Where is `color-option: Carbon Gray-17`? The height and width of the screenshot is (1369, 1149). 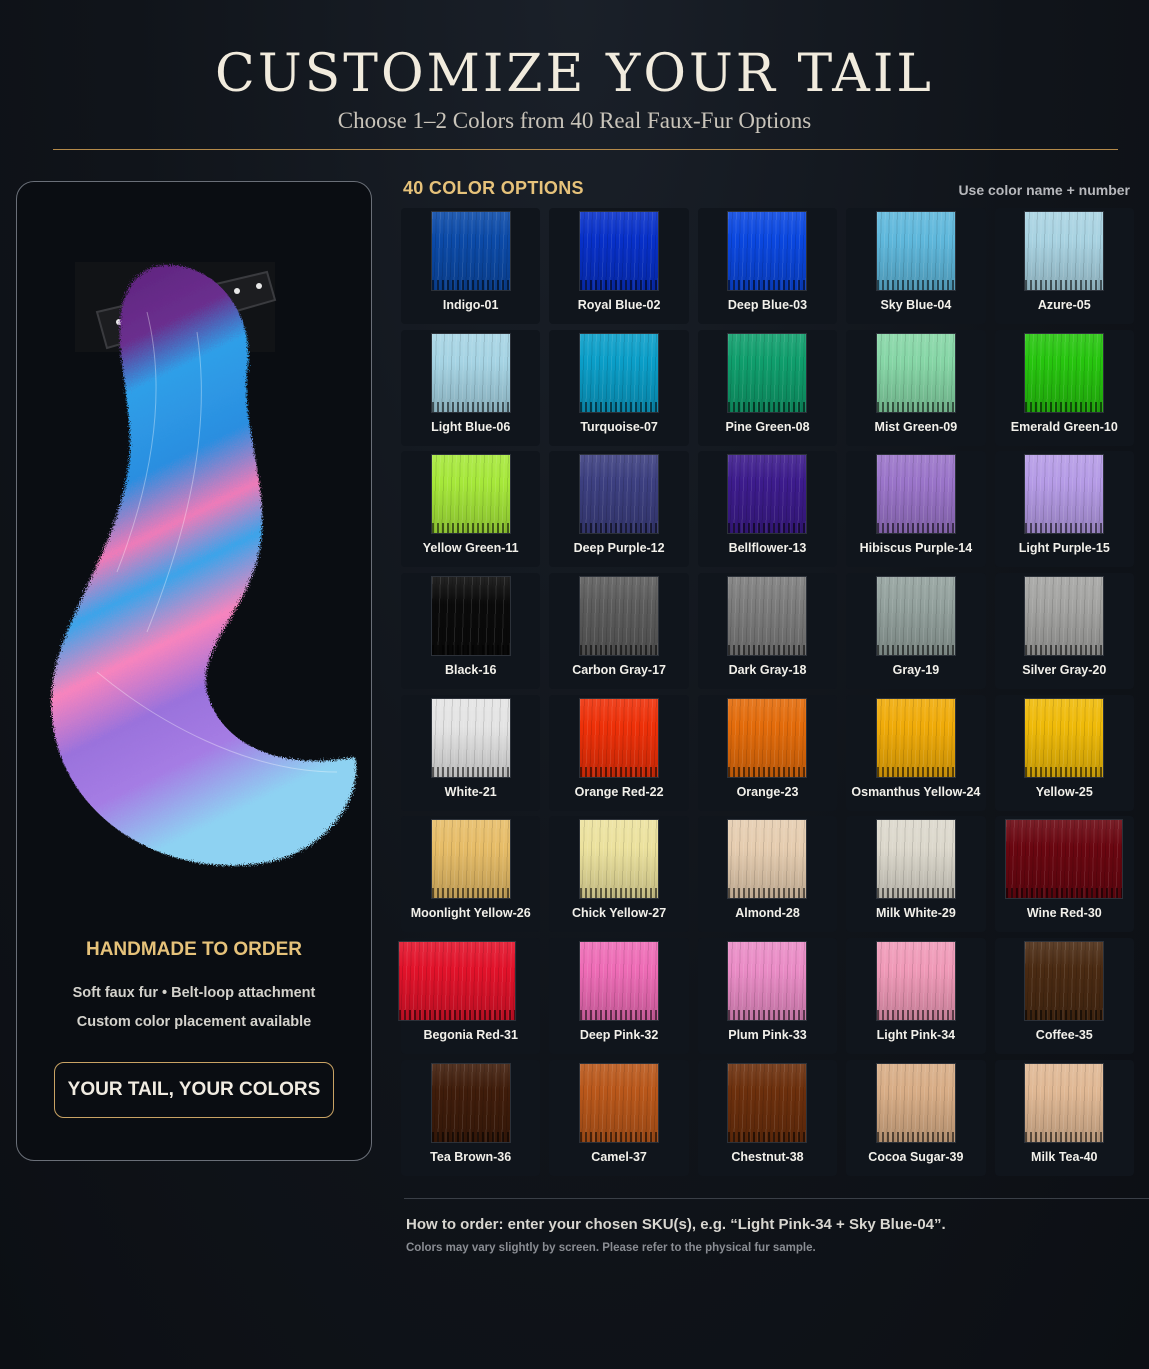 color-option: Carbon Gray-17 is located at coordinates (619, 631).